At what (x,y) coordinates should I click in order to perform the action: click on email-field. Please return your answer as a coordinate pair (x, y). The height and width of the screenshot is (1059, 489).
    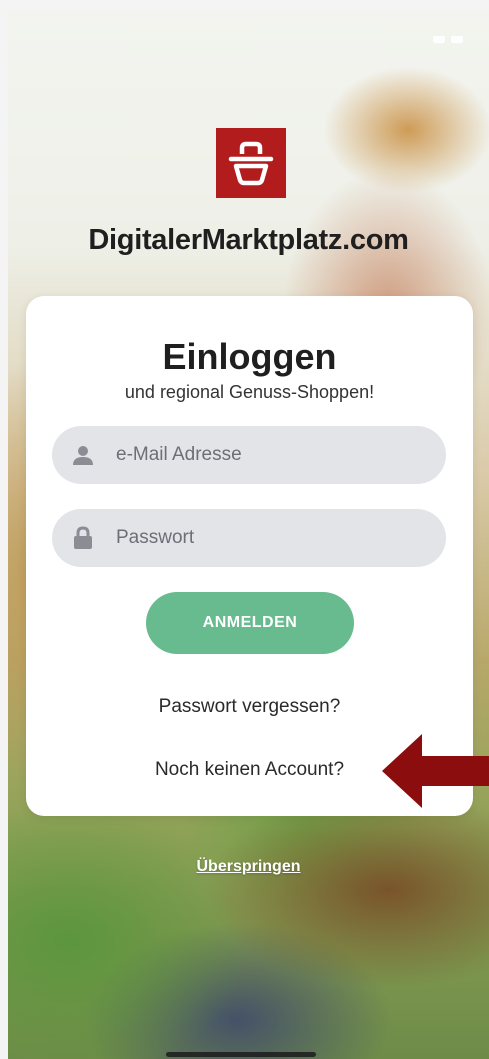
    Looking at the image, I should click on (249, 455).